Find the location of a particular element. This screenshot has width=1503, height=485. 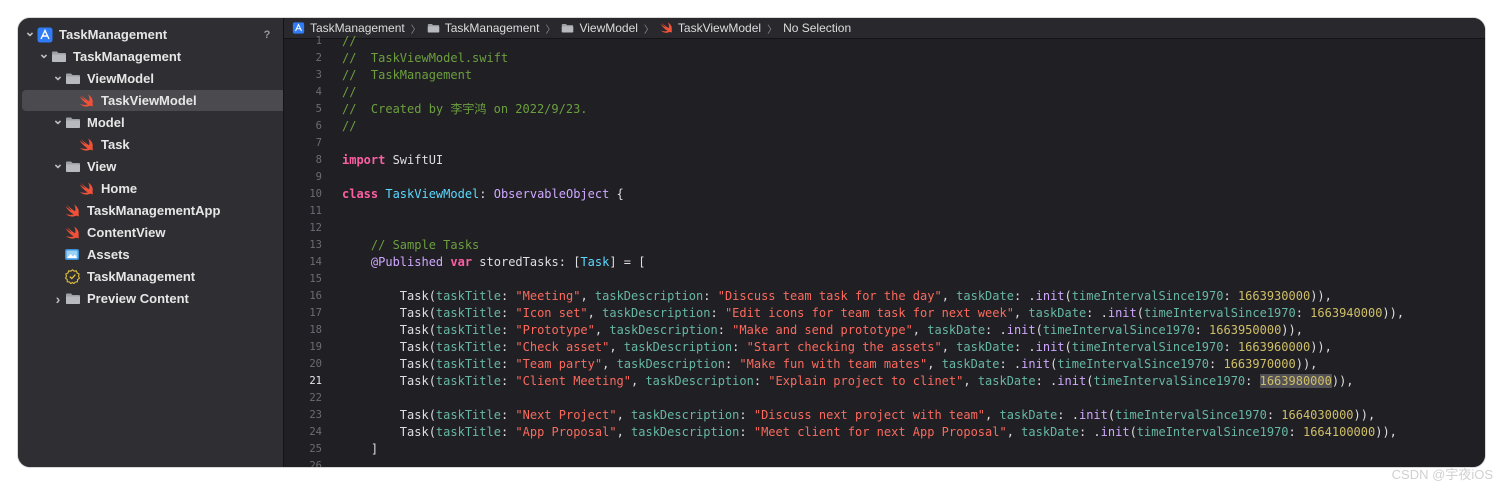

code-line: // TaskManagement is located at coordinates (407, 75).